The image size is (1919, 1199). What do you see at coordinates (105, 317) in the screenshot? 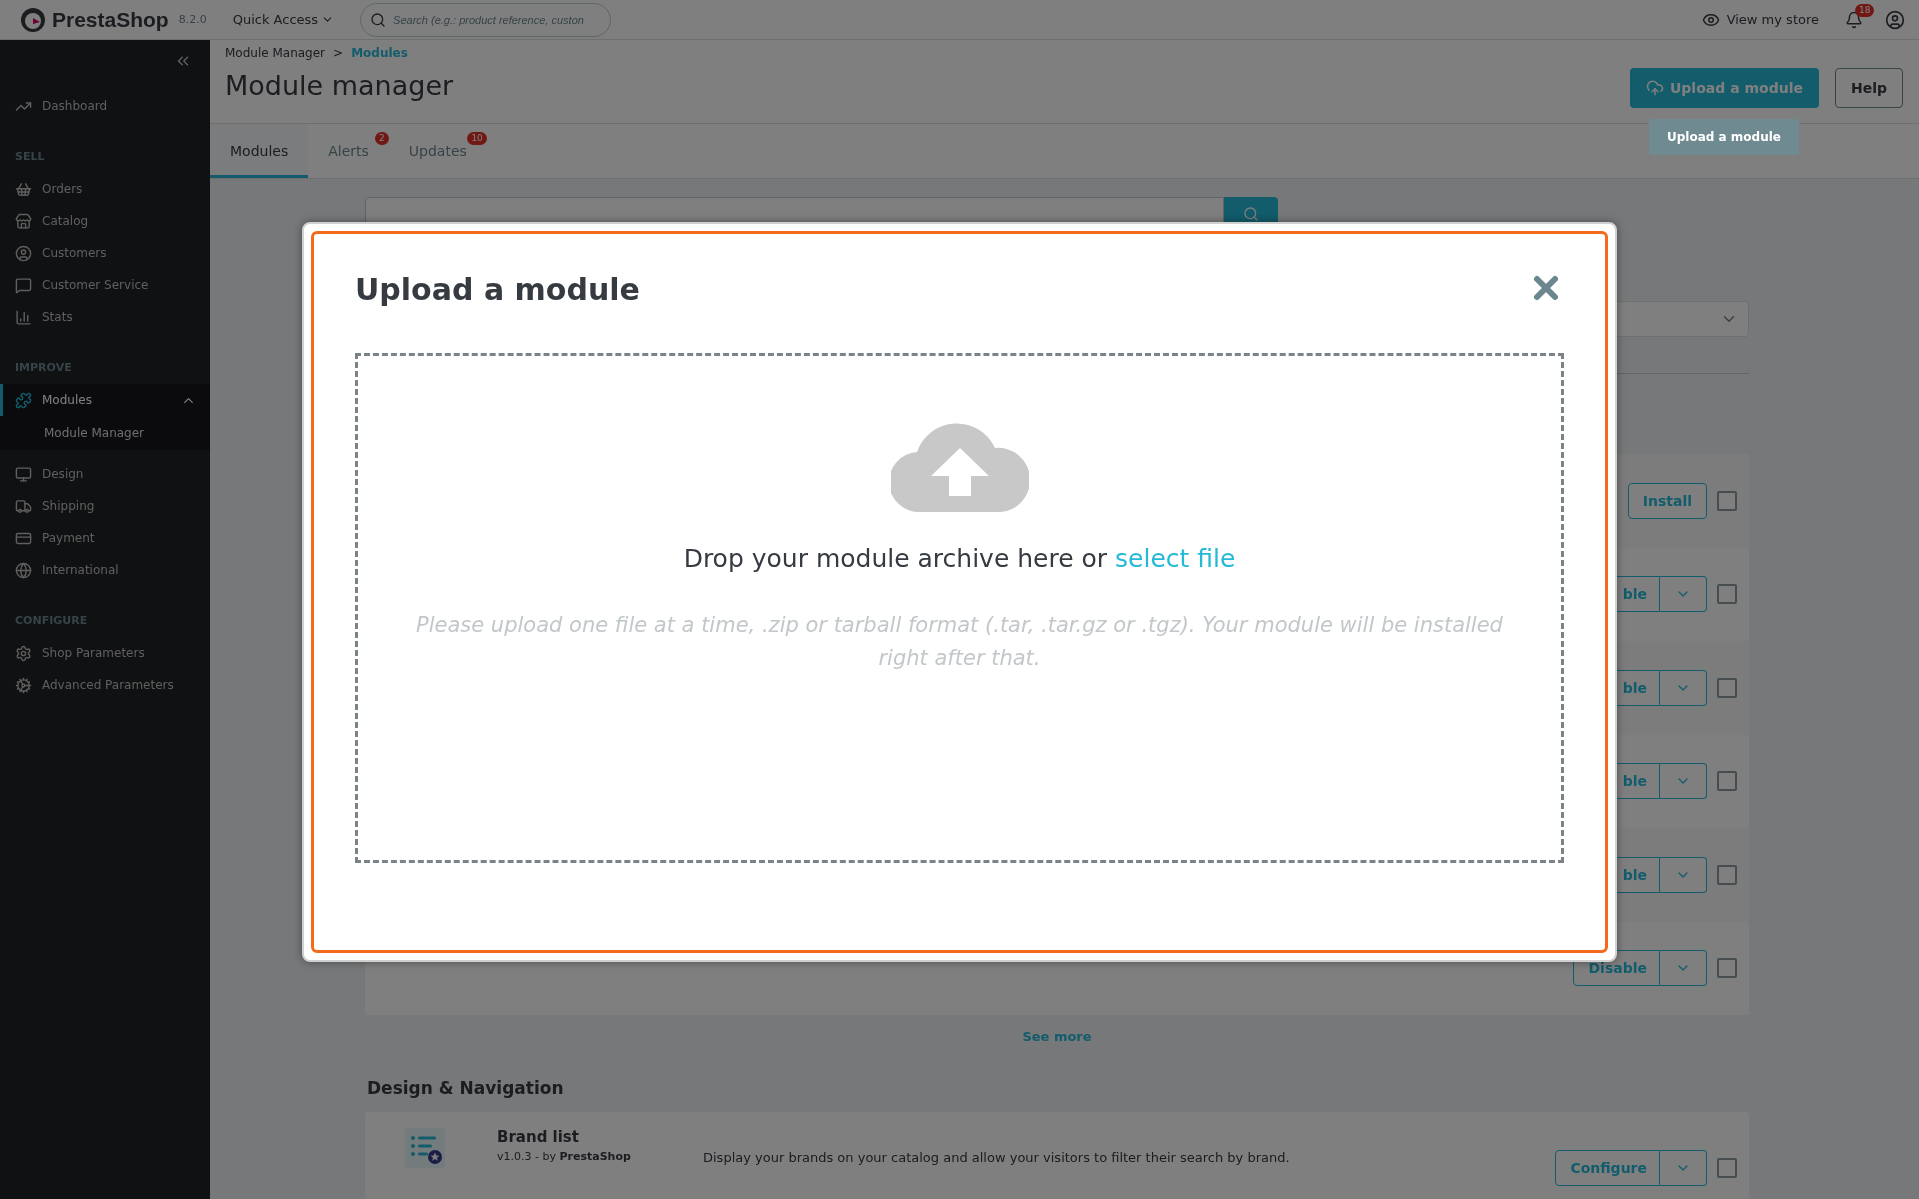
I see `sidebar-item: Stats` at bounding box center [105, 317].